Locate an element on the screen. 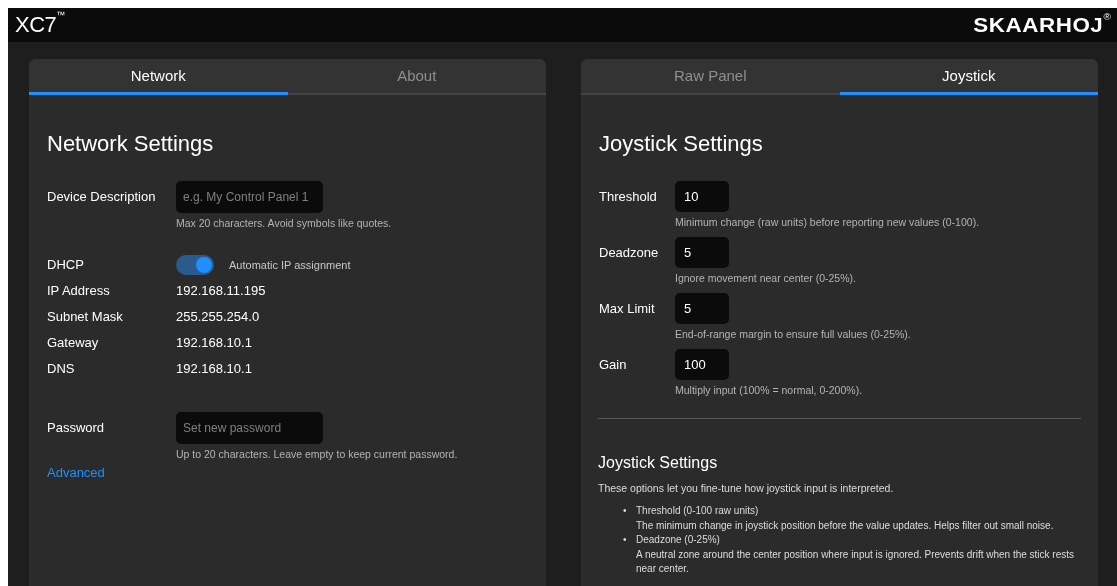 The width and height of the screenshot is (1117, 586). field-label: Password is located at coordinates (76, 428).